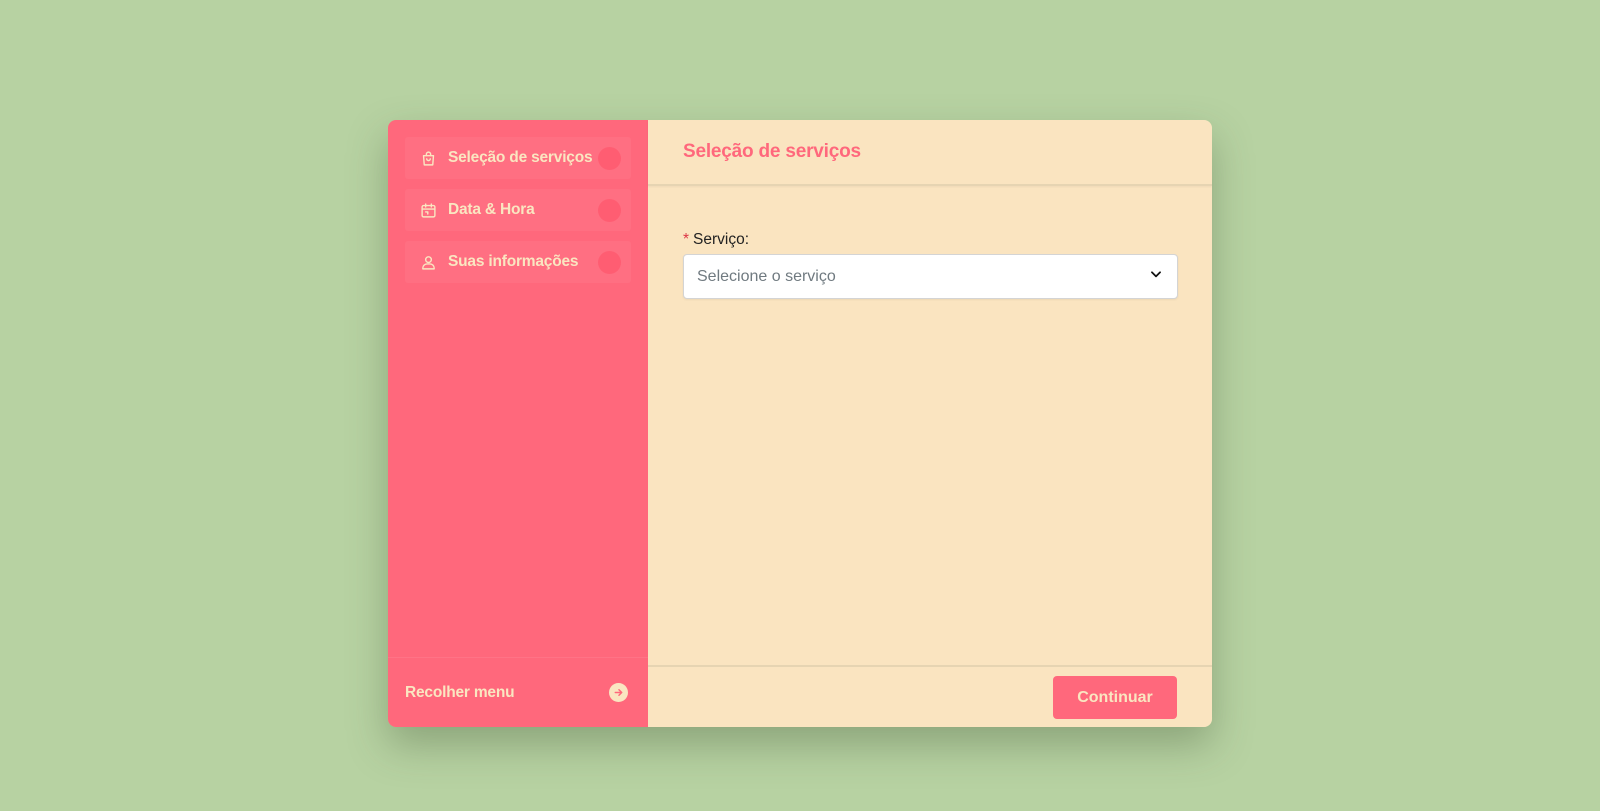  I want to click on step-label: Seleção de serviços, so click(520, 157).